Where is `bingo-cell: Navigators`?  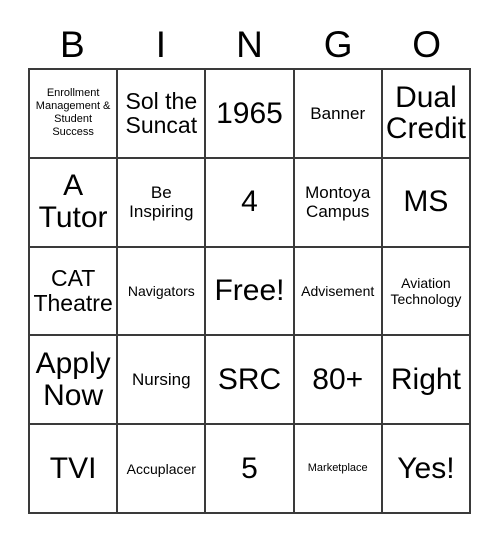
bingo-cell: Navigators is located at coordinates (162, 292).